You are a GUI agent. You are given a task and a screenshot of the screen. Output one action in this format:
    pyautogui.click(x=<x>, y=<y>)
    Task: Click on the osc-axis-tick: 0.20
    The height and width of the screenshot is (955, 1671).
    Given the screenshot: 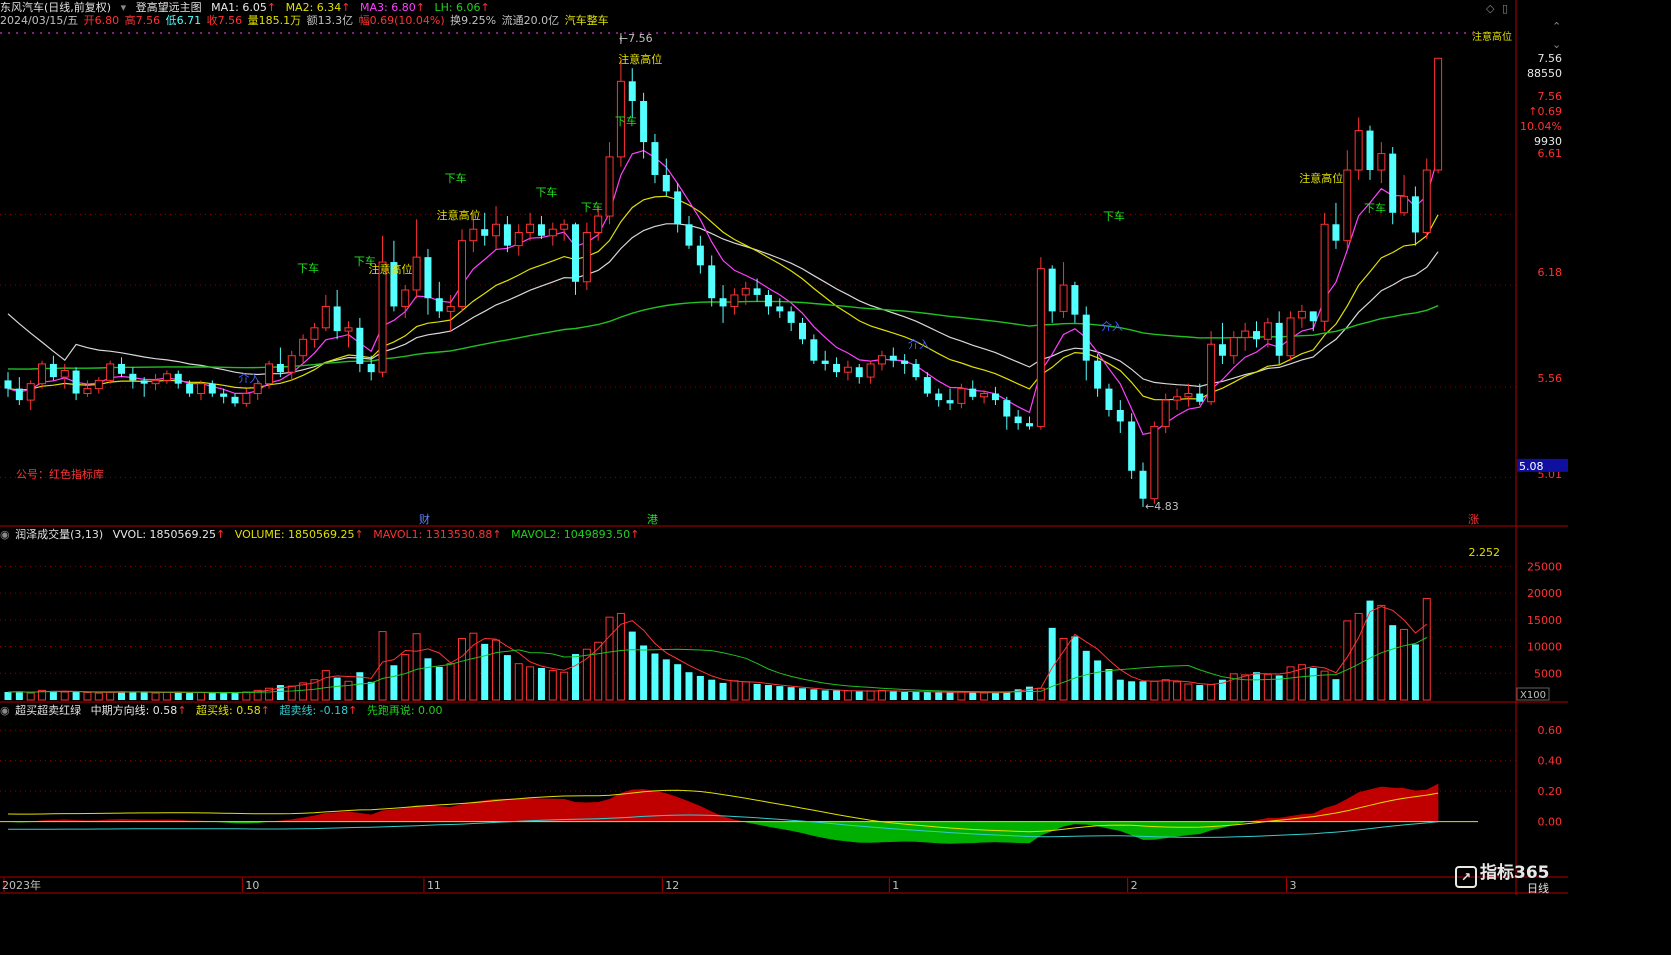 What is the action you would take?
    pyautogui.click(x=1550, y=791)
    